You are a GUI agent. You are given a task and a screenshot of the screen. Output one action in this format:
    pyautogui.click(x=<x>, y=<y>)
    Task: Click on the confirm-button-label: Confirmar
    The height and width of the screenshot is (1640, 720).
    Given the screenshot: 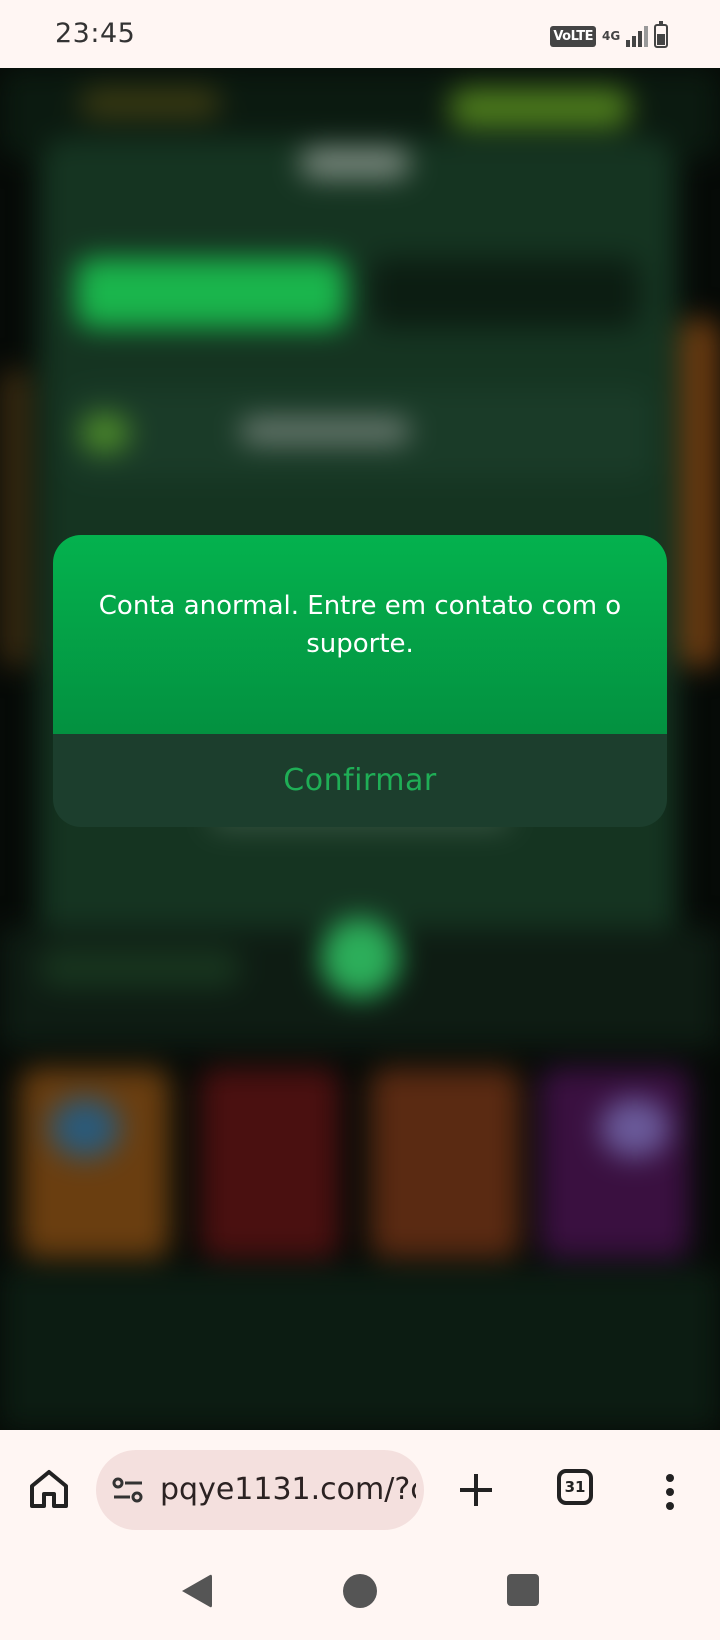 What is the action you would take?
    pyautogui.click(x=360, y=780)
    